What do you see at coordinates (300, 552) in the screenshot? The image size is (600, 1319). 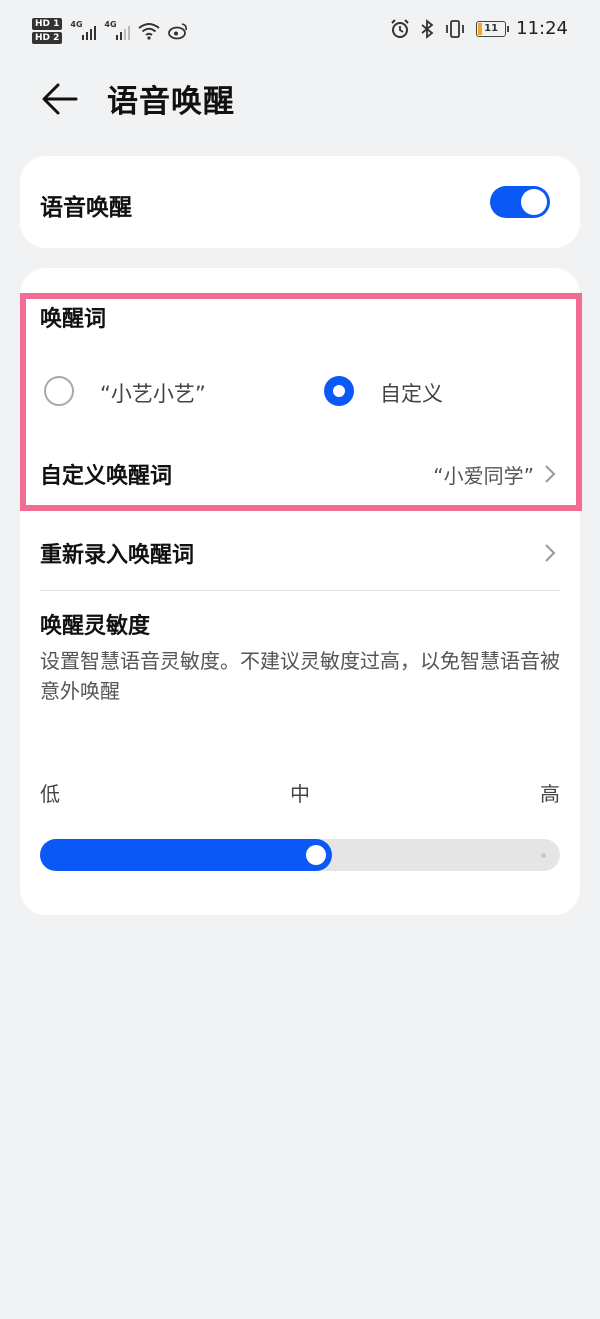 I see `rerecord-wake-word-row: 重新录入唤醒词` at bounding box center [300, 552].